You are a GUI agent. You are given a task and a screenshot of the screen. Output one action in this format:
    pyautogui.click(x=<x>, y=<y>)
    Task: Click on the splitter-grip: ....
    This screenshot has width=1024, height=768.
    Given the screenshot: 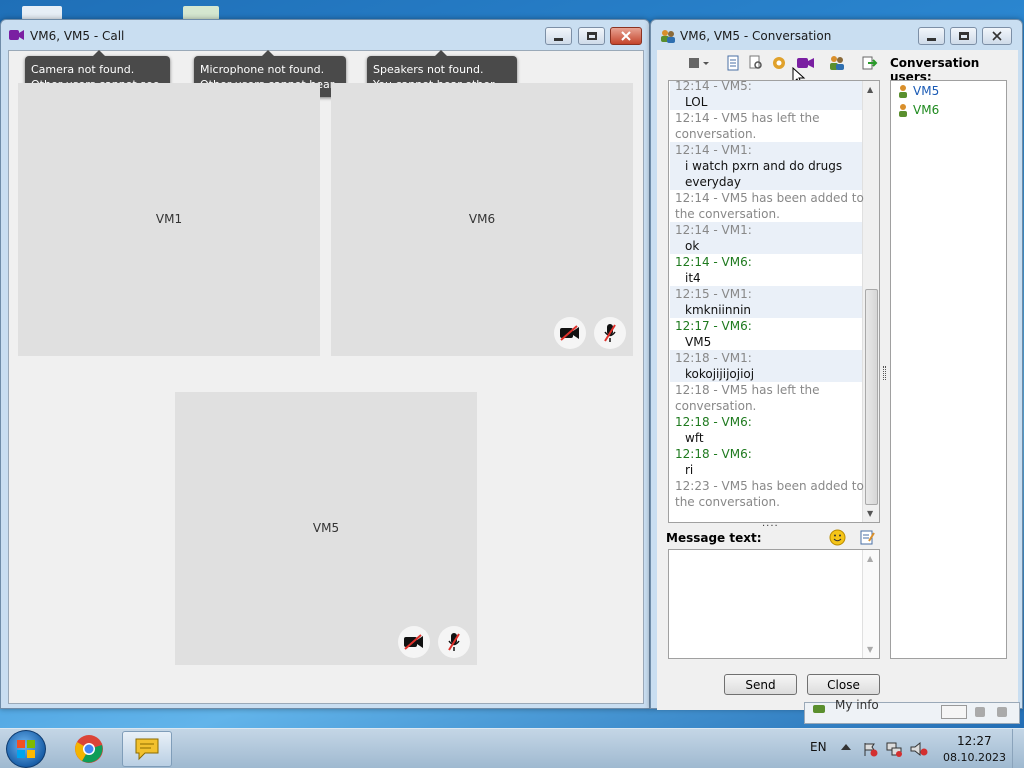 What is the action you would take?
    pyautogui.click(x=770, y=523)
    